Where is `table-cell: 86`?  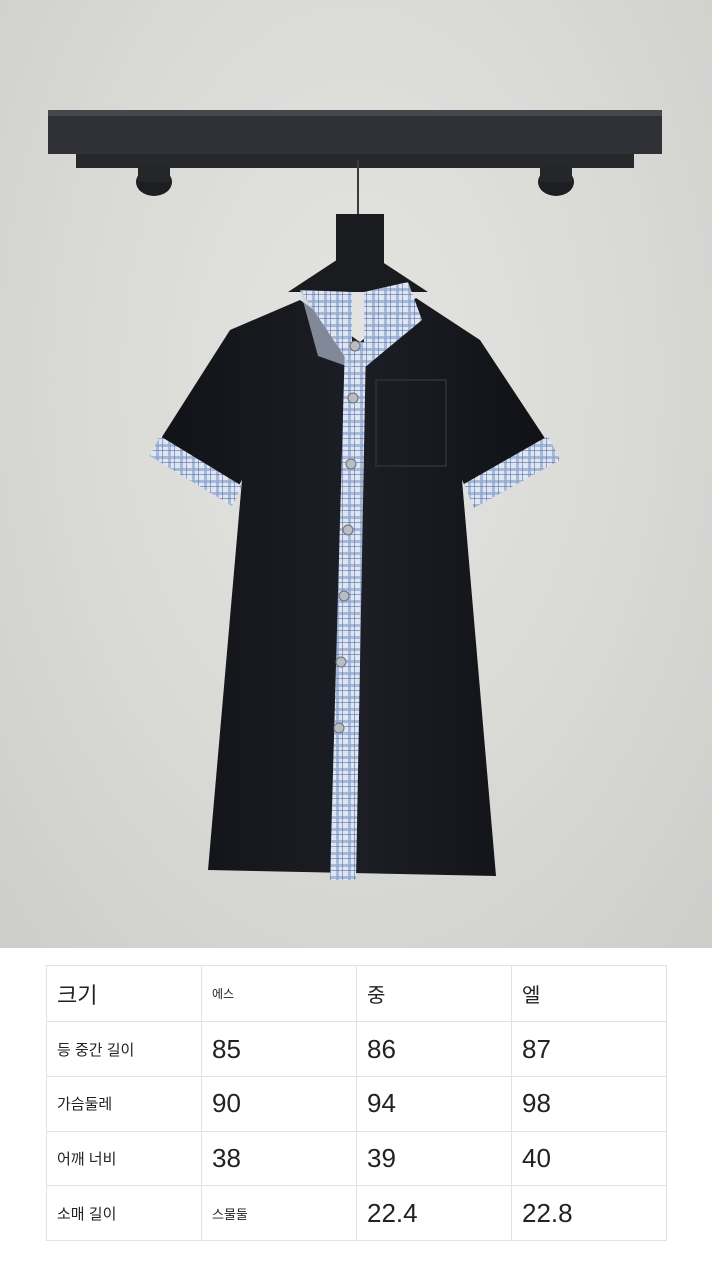 table-cell: 86 is located at coordinates (434, 1049).